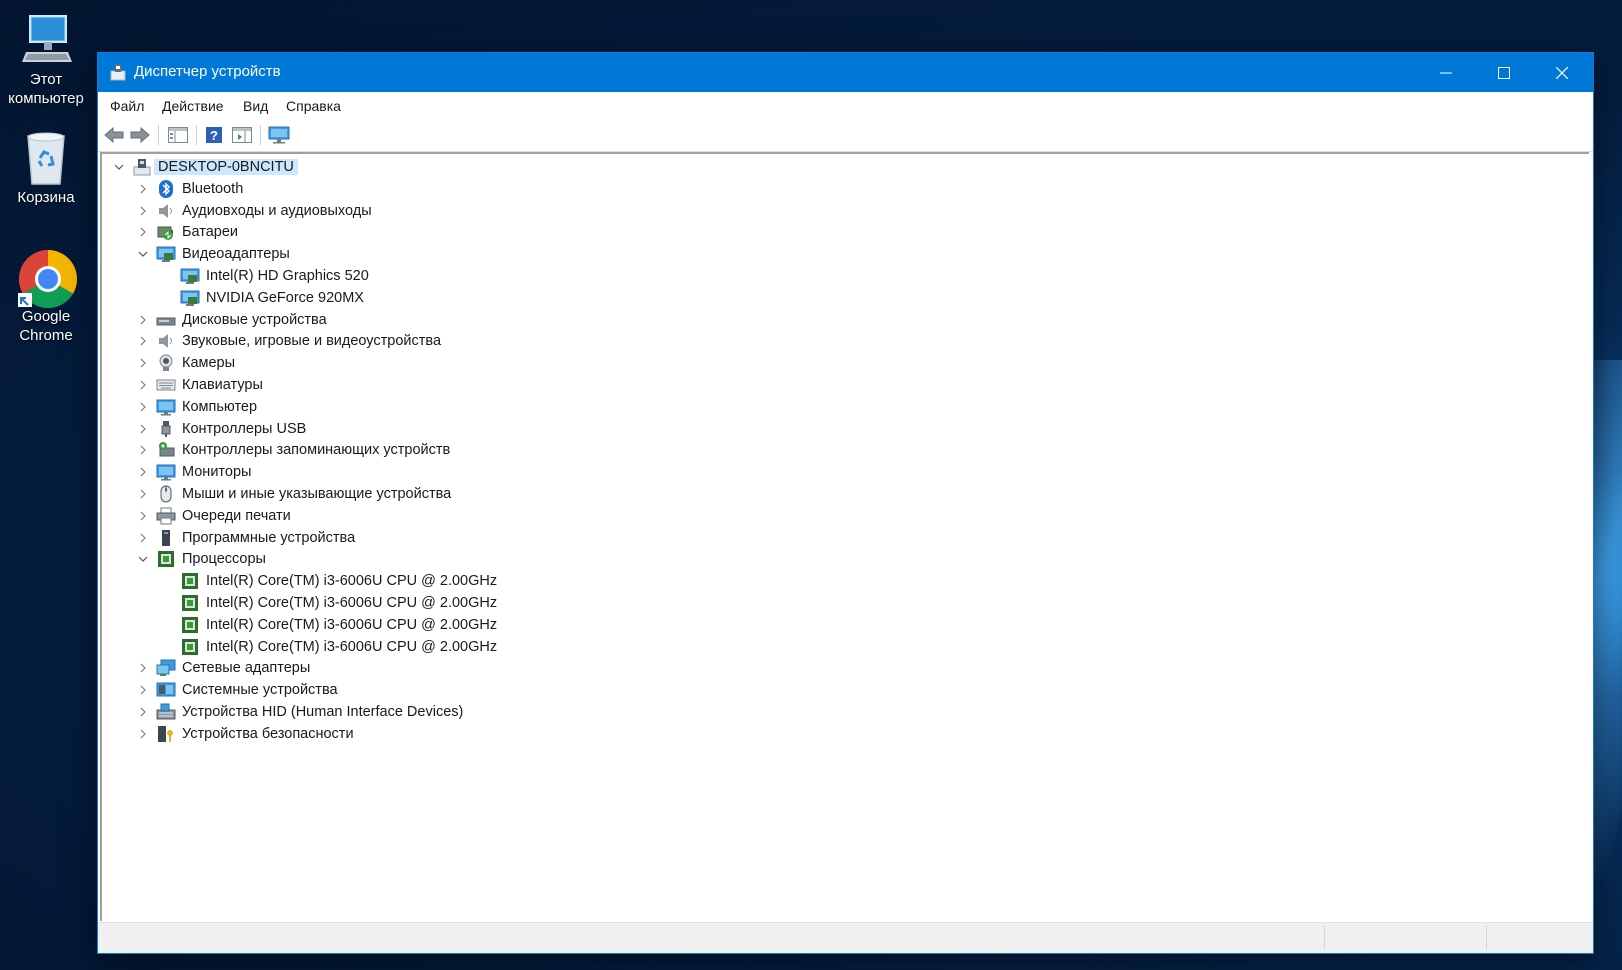  What do you see at coordinates (262, 298) in the screenshot?
I see `tree-device: NVIDIA GeForce 920MX` at bounding box center [262, 298].